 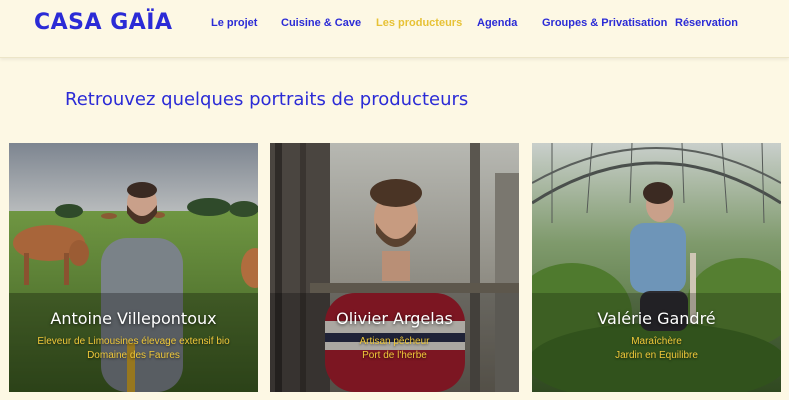 I want to click on nav-item-les-producteurs: Les producteurs, so click(x=419, y=23).